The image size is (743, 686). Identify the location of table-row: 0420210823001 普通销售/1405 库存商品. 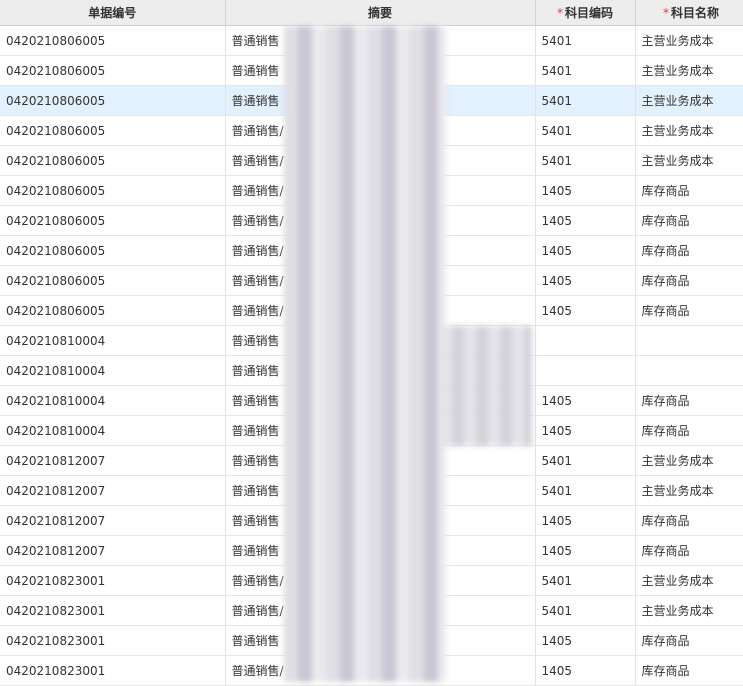
(371, 670).